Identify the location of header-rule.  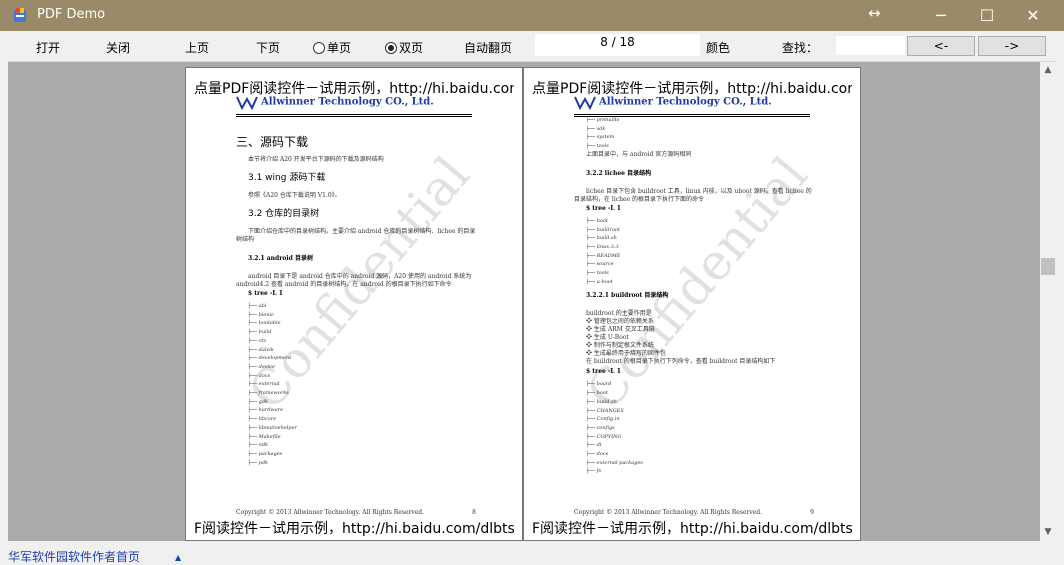
(692, 114).